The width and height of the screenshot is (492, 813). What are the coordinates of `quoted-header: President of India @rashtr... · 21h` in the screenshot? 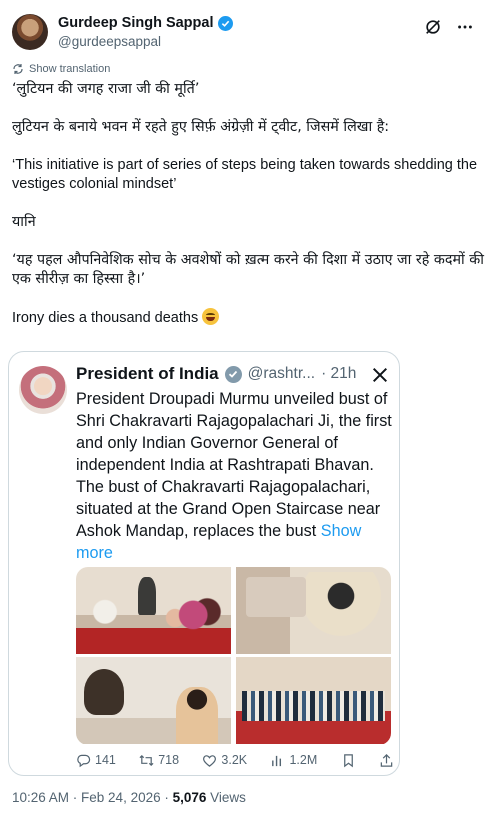 It's located at (216, 374).